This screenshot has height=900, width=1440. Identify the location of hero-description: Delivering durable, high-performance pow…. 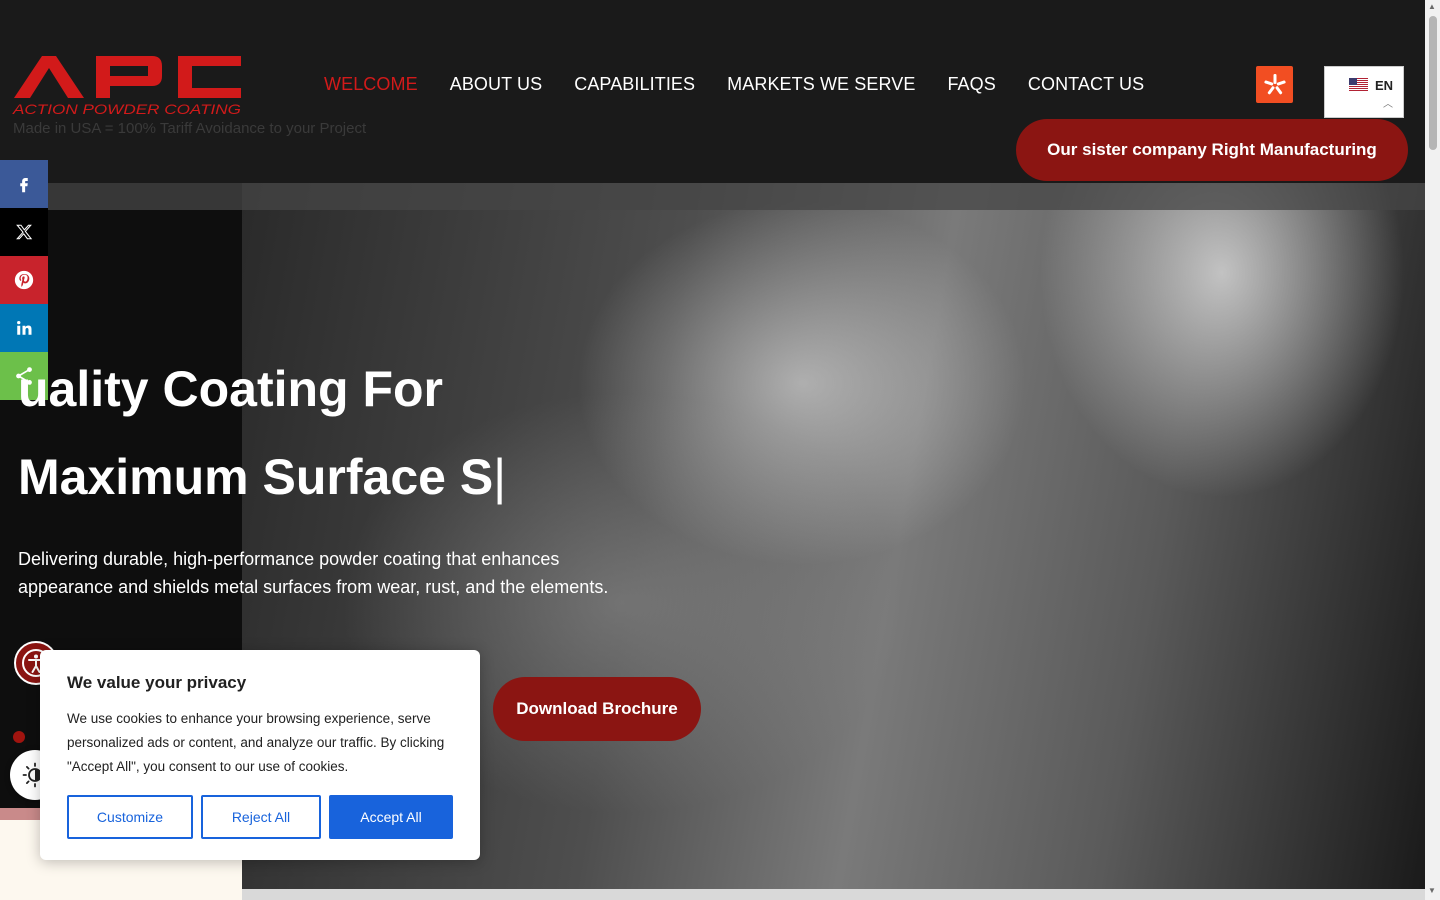
(313, 573).